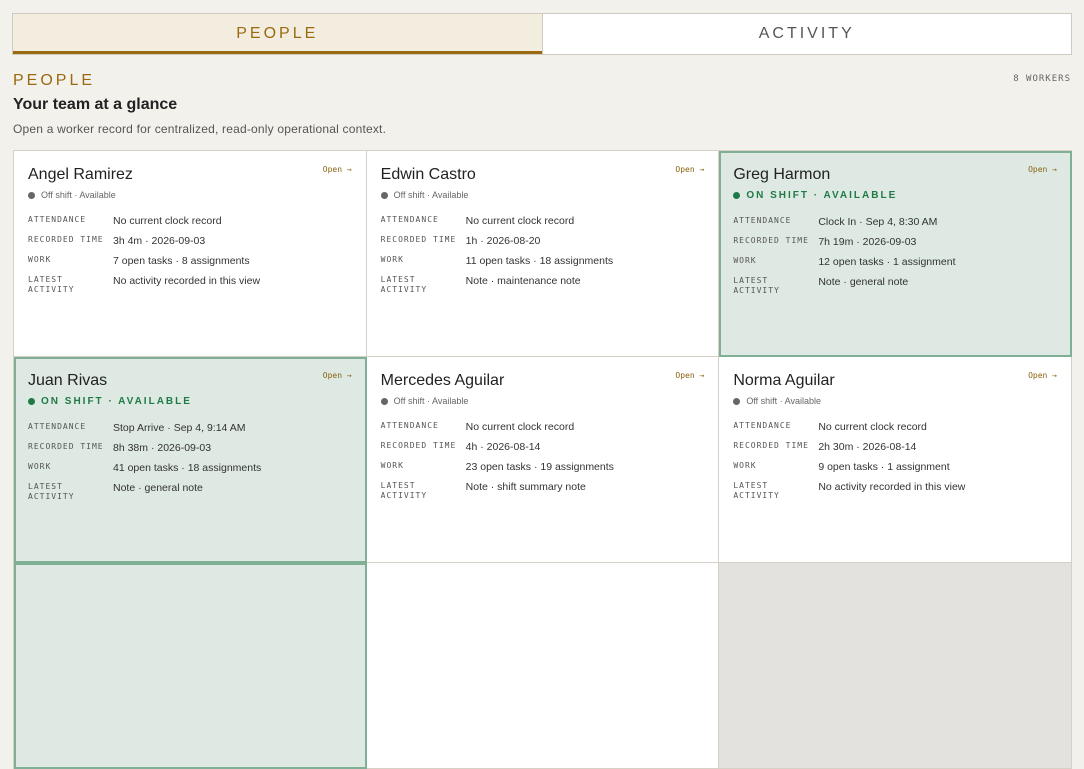  Describe the element at coordinates (190, 431) in the screenshot. I see `attendance-row: ATTENDANCE Stop Arrive · Sep 4, 9:14 AM` at that location.